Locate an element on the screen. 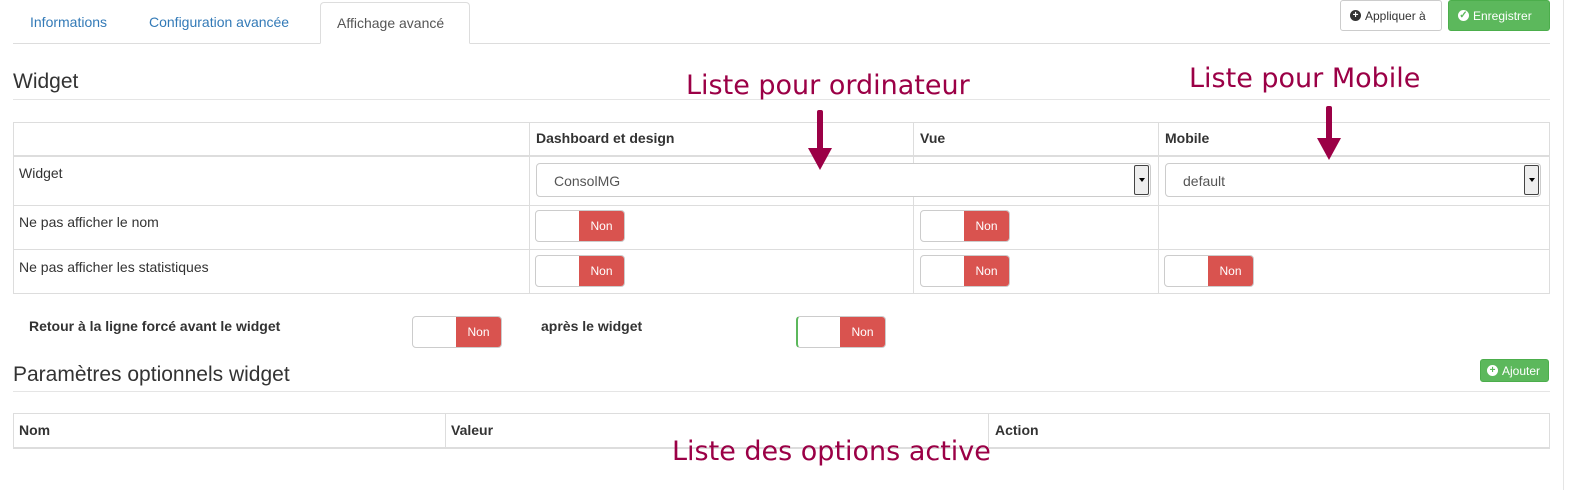 This screenshot has height=490, width=1585. linebreak-after-toggle: Non is located at coordinates (841, 332).